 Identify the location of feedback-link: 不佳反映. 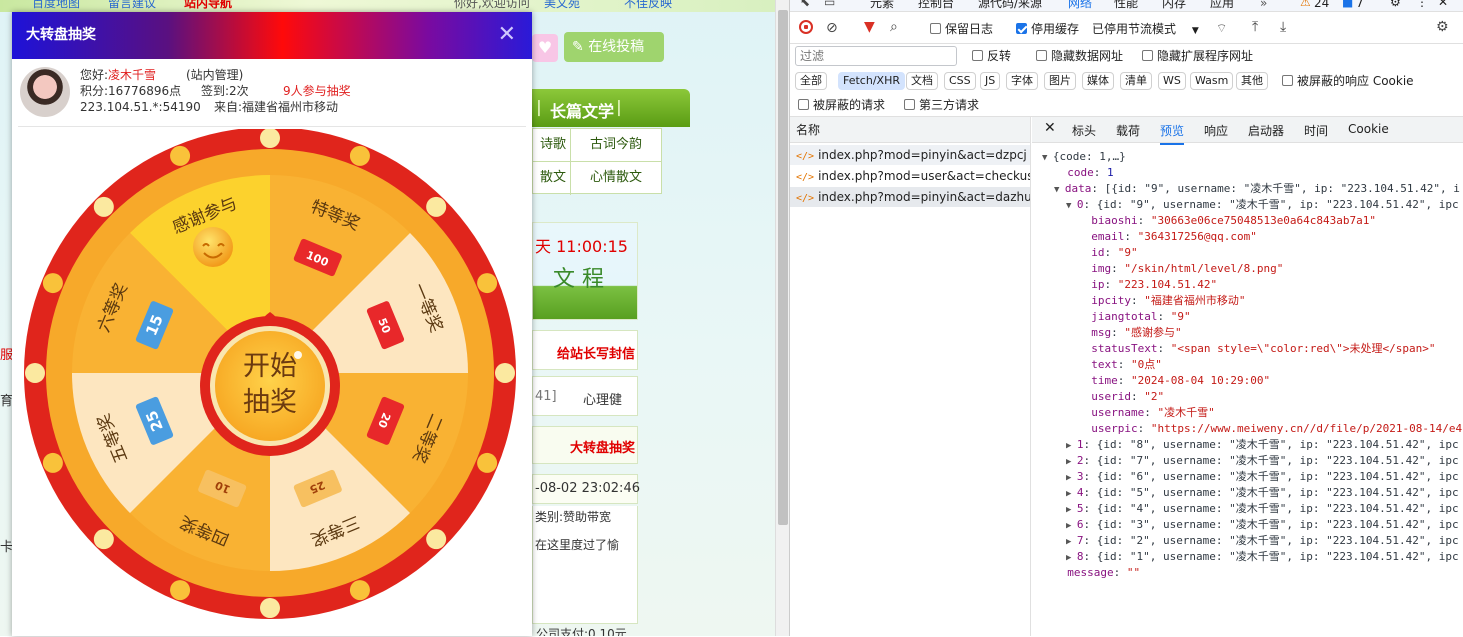
(648, 4).